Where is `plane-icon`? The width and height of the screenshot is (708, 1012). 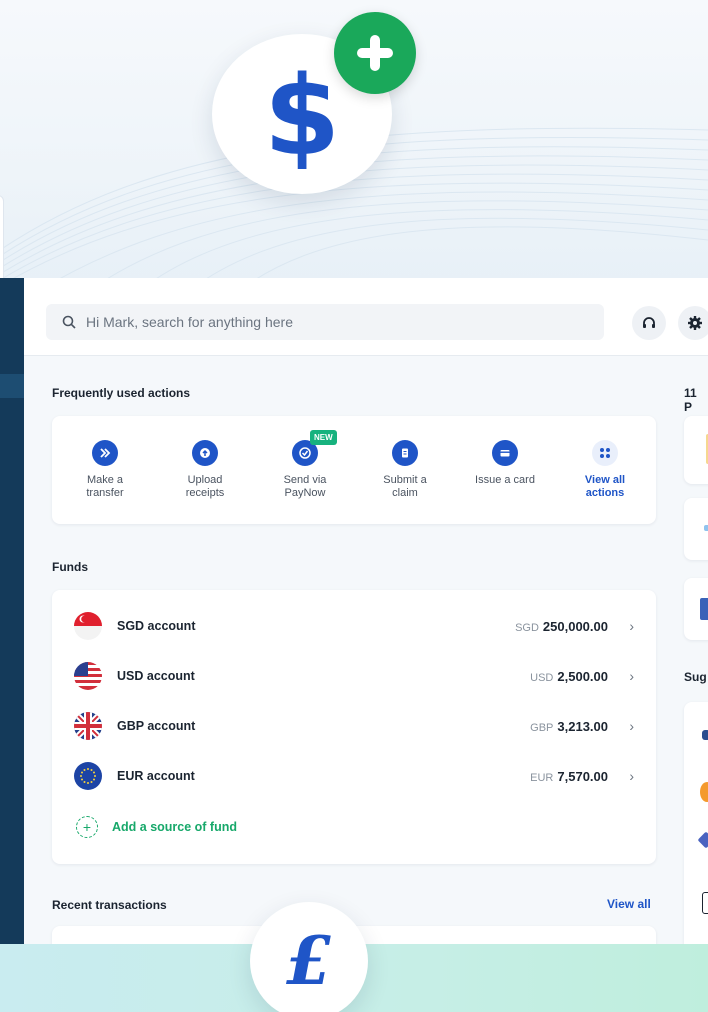
plane-icon is located at coordinates (706, 528).